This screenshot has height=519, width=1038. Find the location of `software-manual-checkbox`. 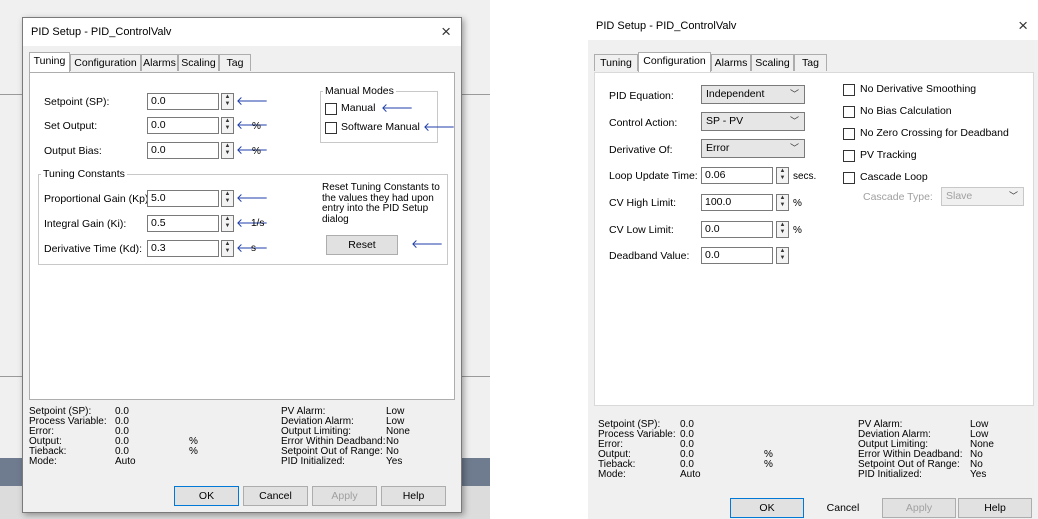

software-manual-checkbox is located at coordinates (331, 128).